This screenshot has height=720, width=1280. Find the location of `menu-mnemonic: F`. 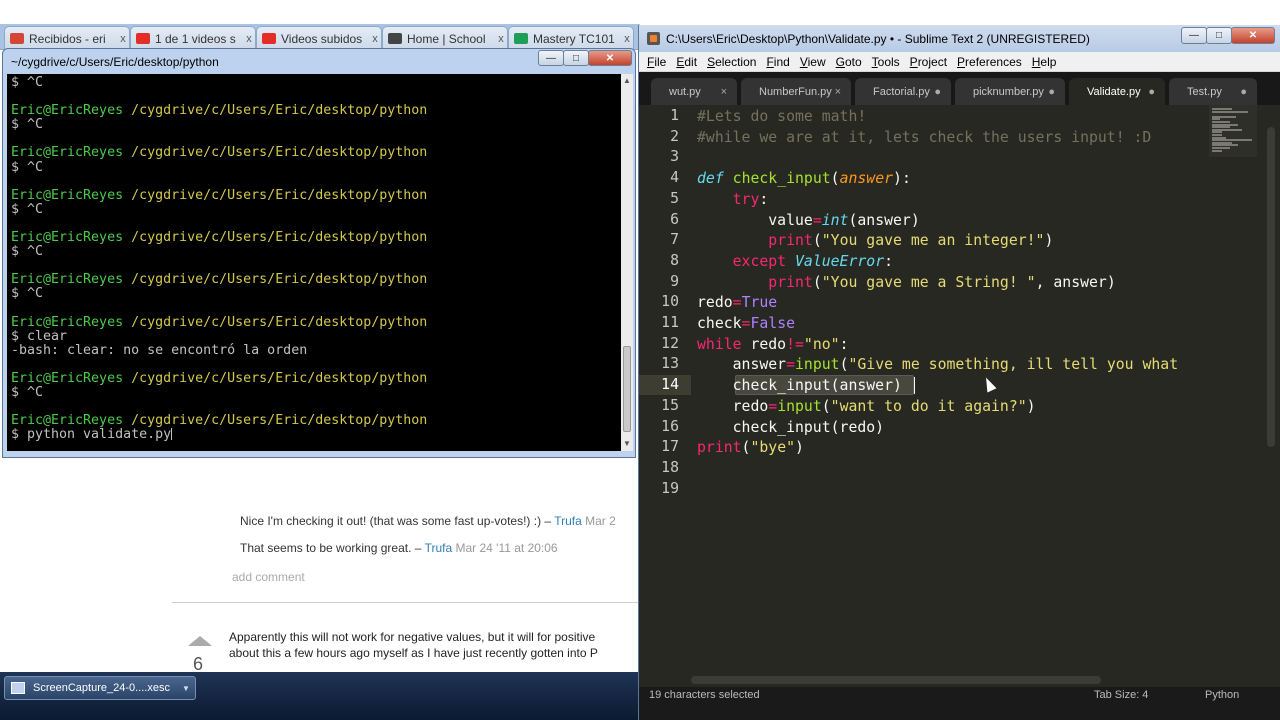

menu-mnemonic: F is located at coordinates (770, 61).